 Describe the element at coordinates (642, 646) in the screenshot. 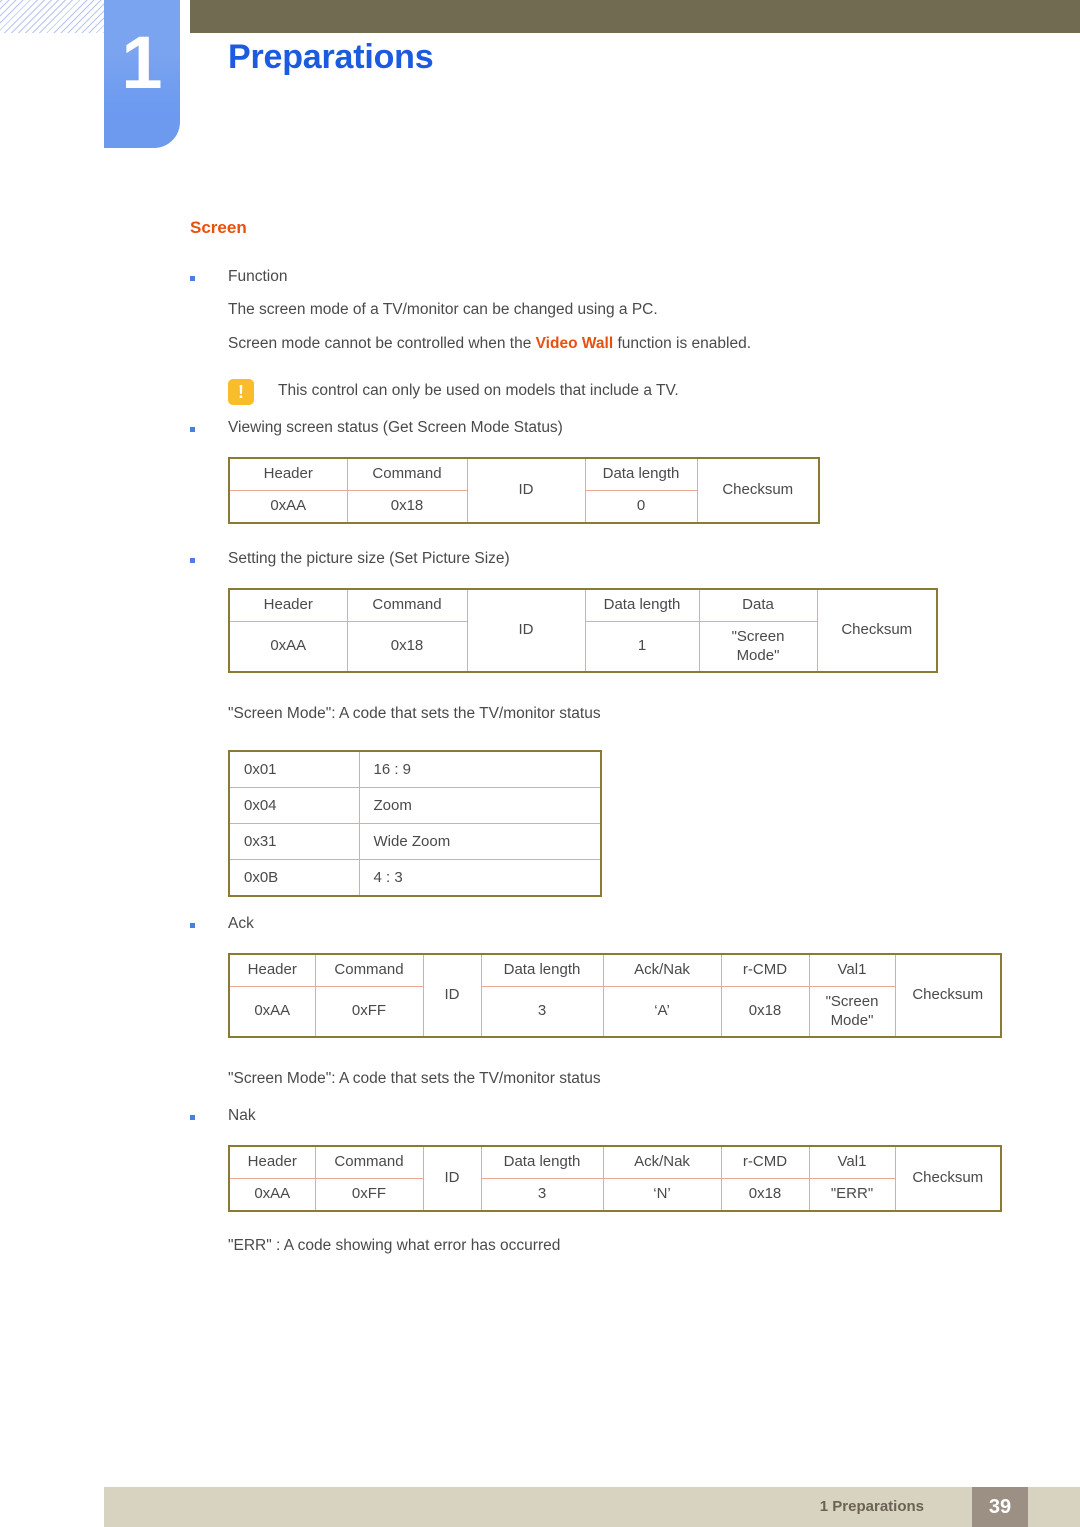

I see `cell-datalength-value: 1` at that location.